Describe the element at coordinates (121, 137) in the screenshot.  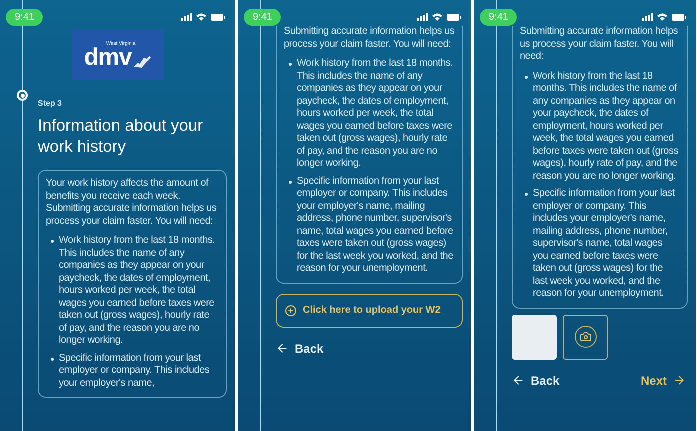
I see `page-title: Information about your work history` at that location.